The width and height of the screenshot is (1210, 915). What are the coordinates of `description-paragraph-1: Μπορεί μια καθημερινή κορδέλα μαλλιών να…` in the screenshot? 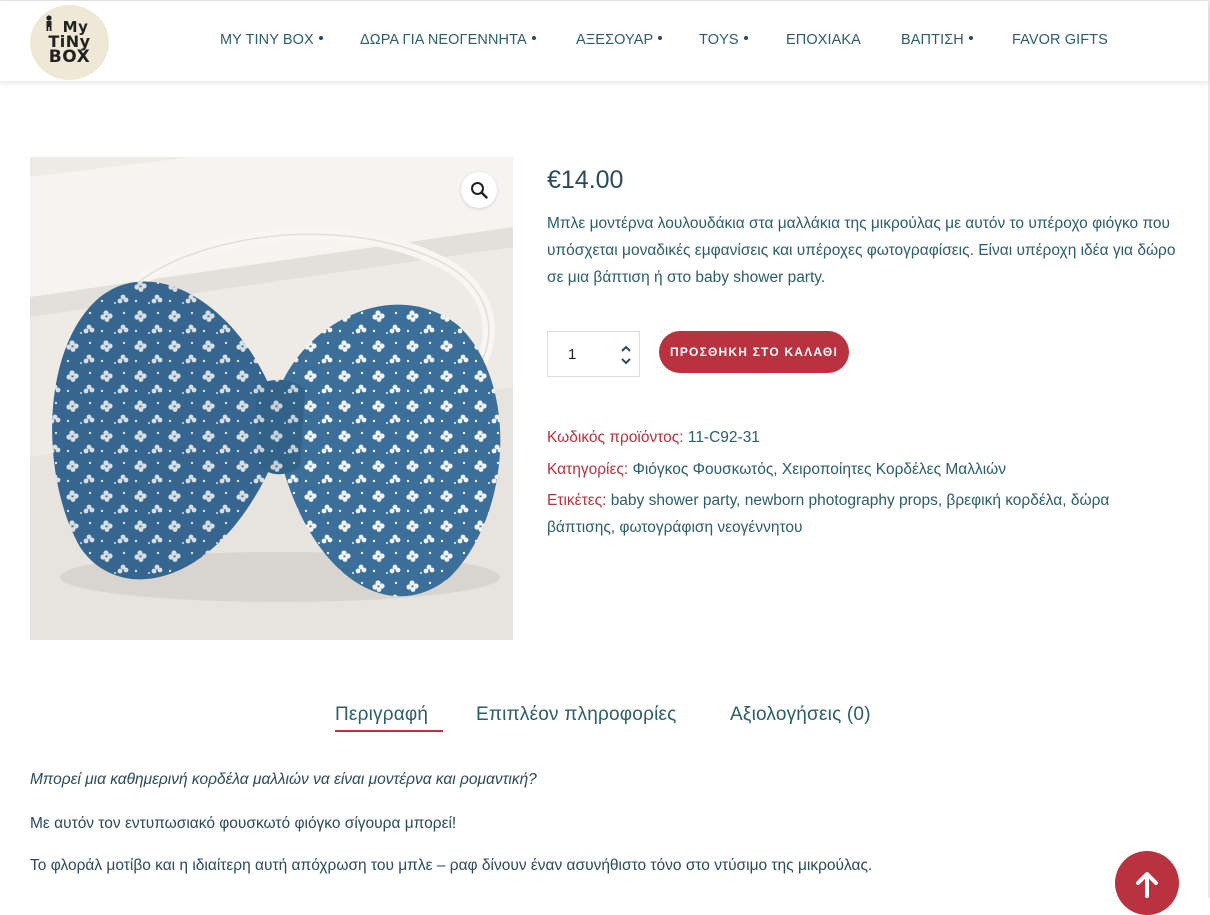 It's located at (283, 779).